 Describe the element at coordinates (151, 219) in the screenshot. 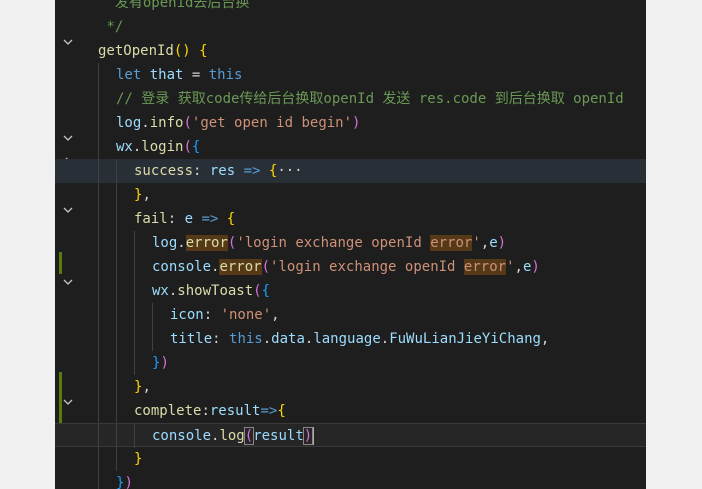

I see `code-token: fail` at that location.